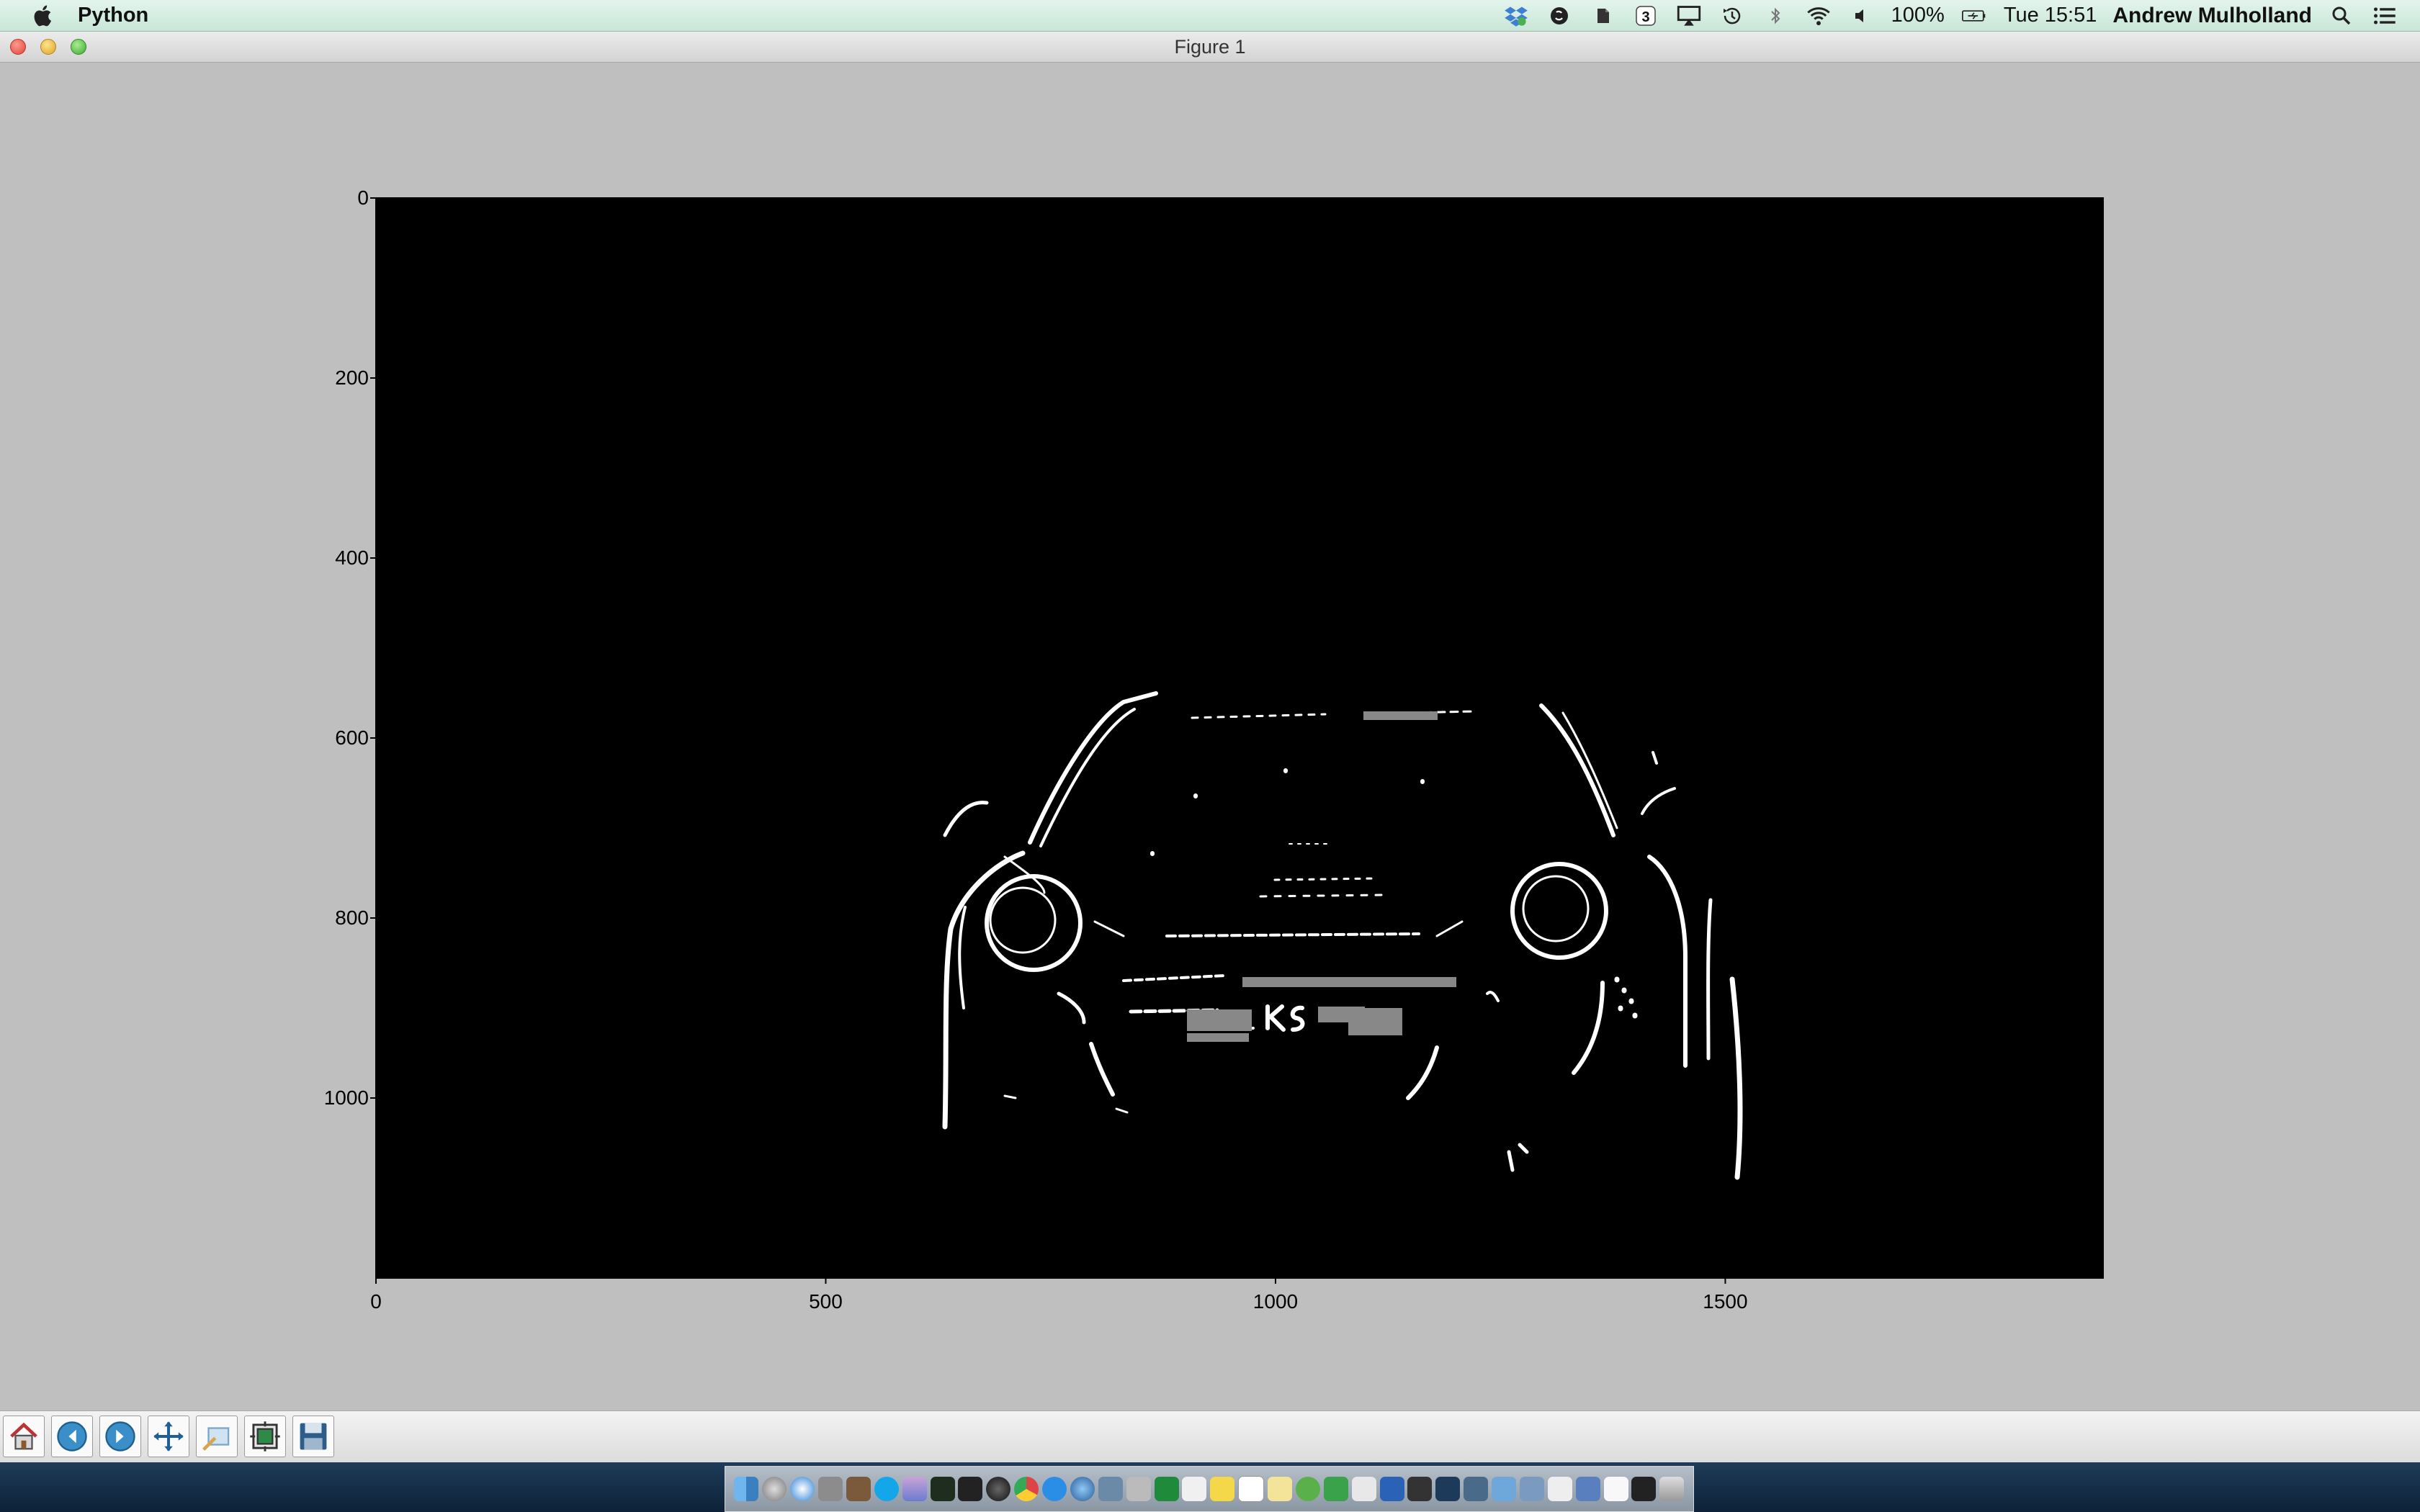 This screenshot has width=2420, height=1512. I want to click on notification-count: 3, so click(1645, 17).